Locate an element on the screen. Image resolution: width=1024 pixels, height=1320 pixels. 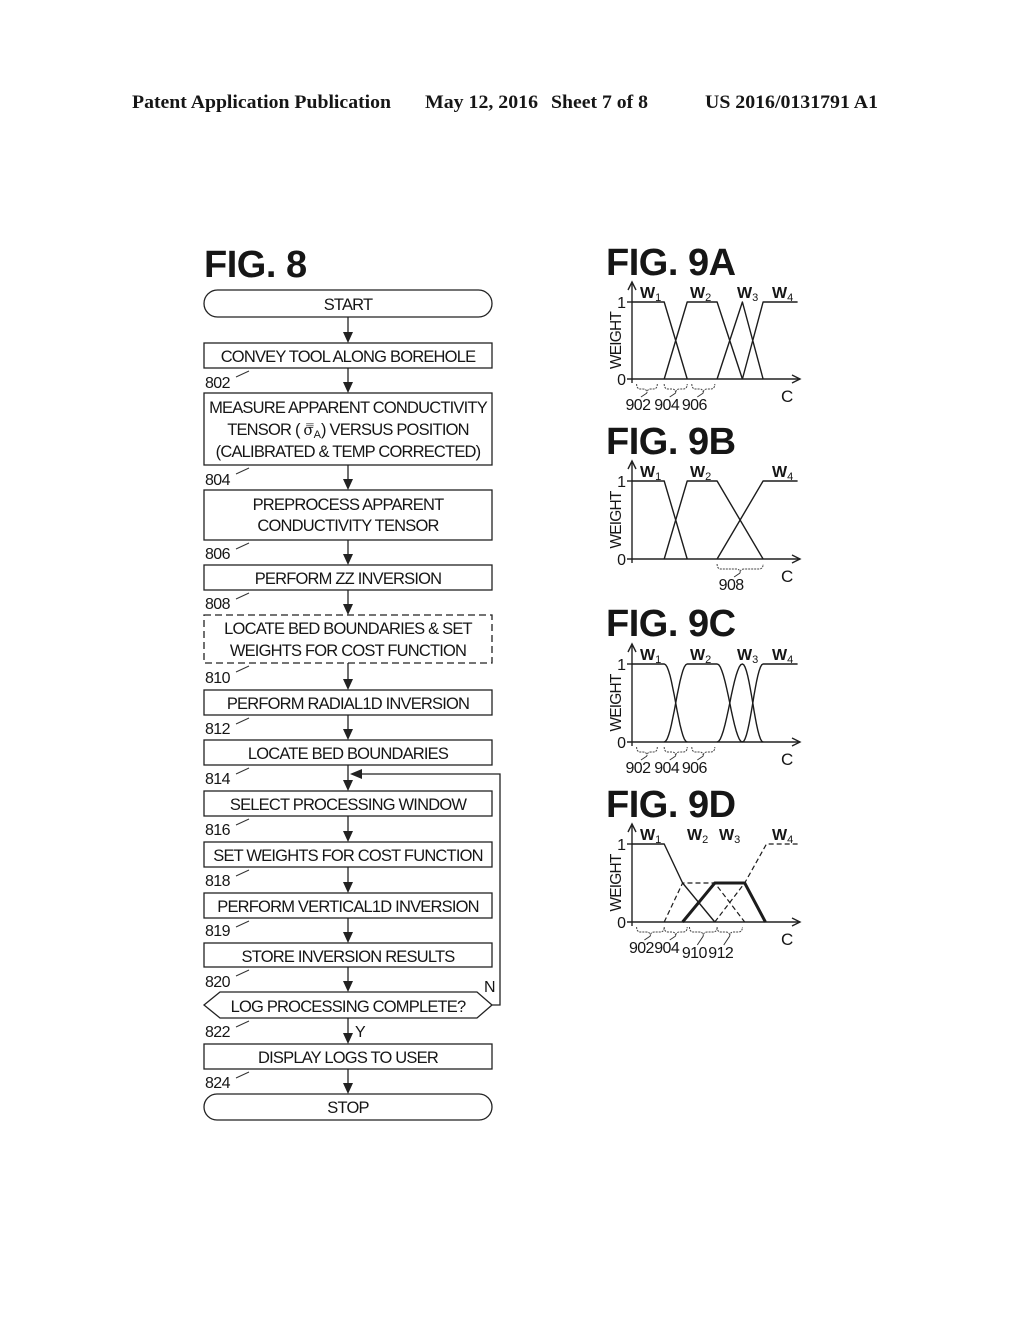
fig-9c-chart: FIG. 9C 01WEIGHTCW1 W2 W3 W4902 904 906 is located at coordinates (704, 690).